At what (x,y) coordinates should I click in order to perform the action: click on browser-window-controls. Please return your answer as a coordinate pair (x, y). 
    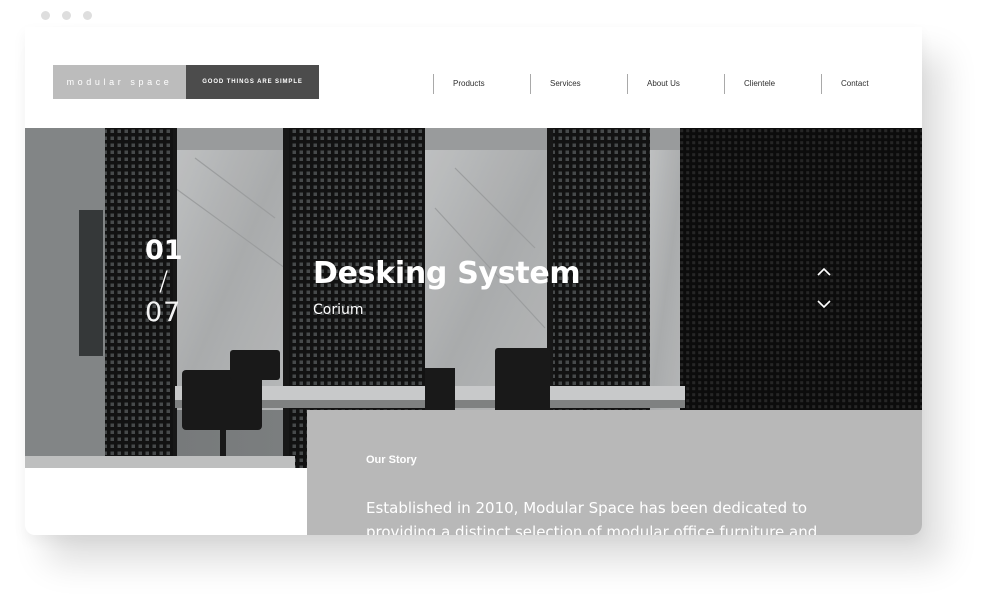
    Looking at the image, I should click on (66, 15).